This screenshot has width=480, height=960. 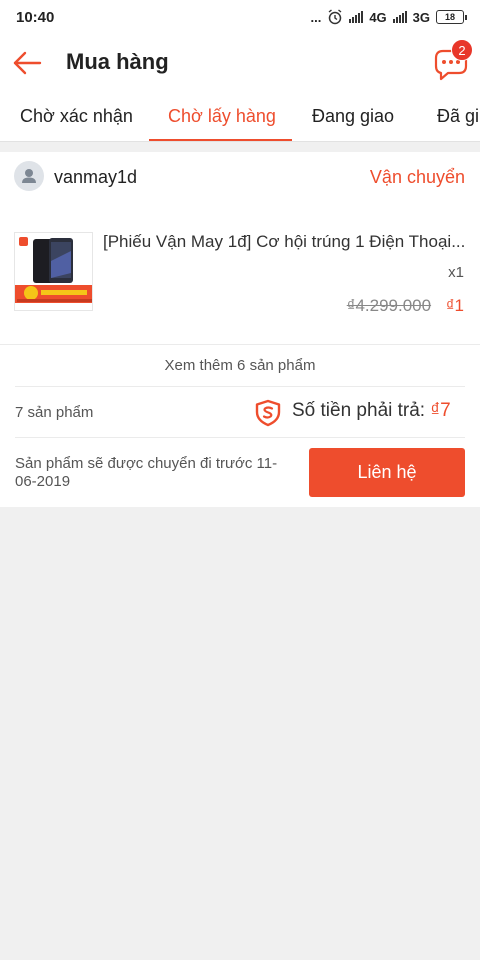 I want to click on tab-dang-giao: Đang giao, so click(x=353, y=116).